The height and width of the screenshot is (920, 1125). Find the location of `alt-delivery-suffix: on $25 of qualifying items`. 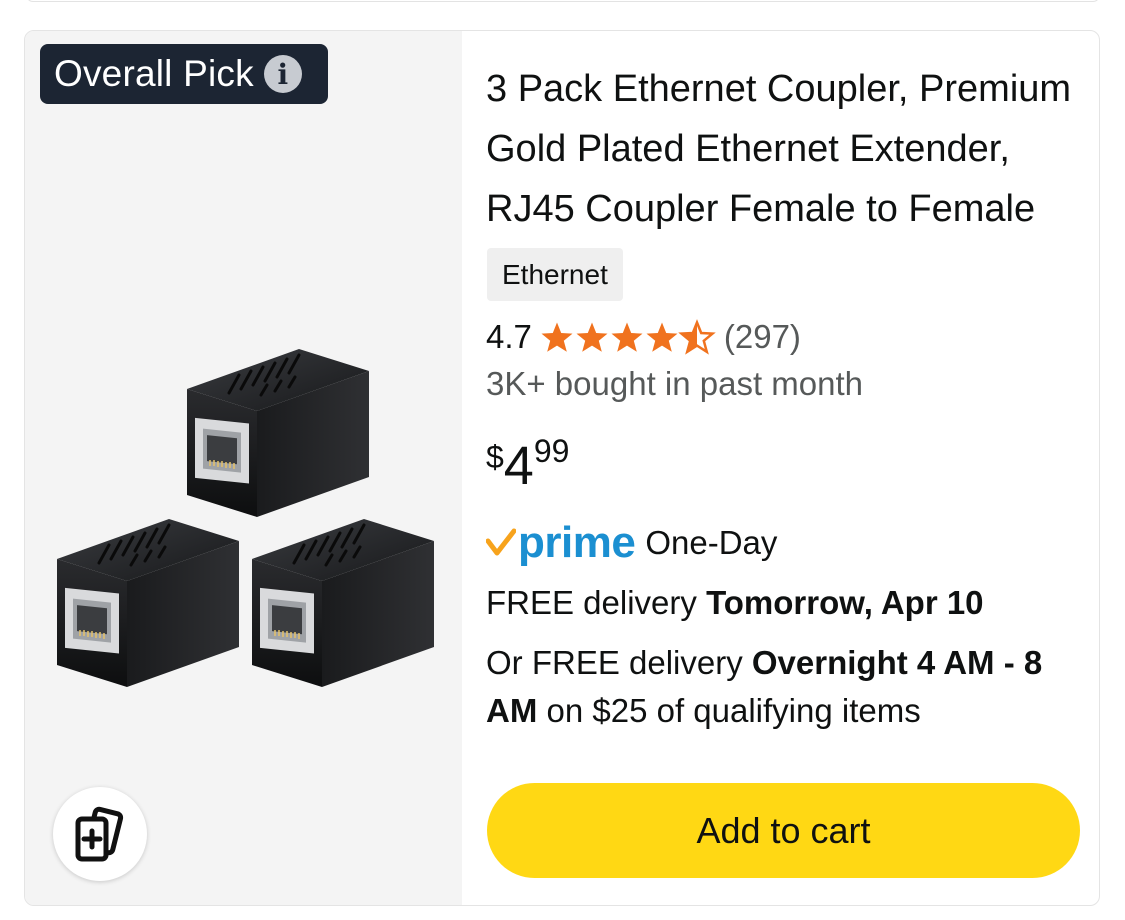

alt-delivery-suffix: on $25 of qualifying items is located at coordinates (729, 710).